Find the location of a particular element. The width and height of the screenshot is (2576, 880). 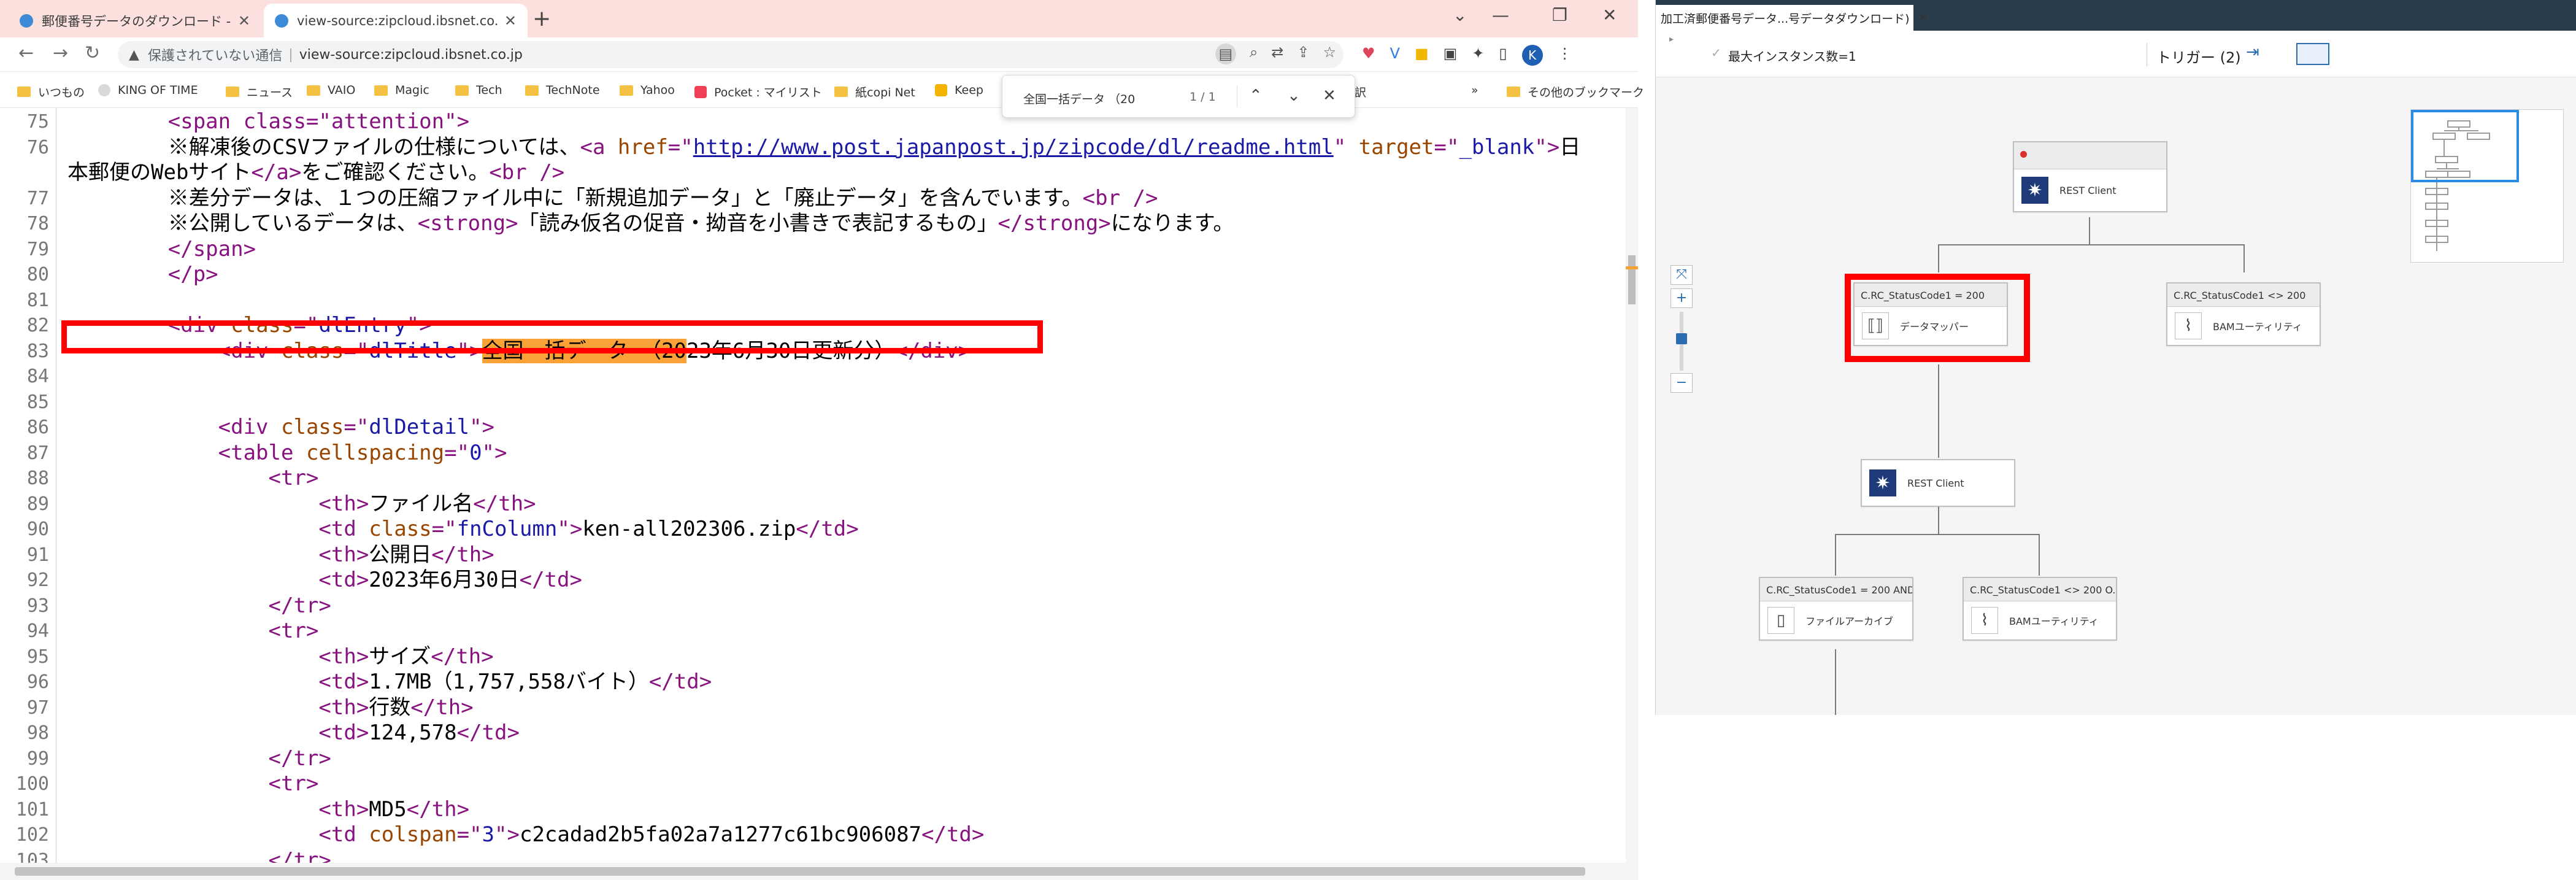

trigger-button: トリガー (2) is located at coordinates (2198, 56).